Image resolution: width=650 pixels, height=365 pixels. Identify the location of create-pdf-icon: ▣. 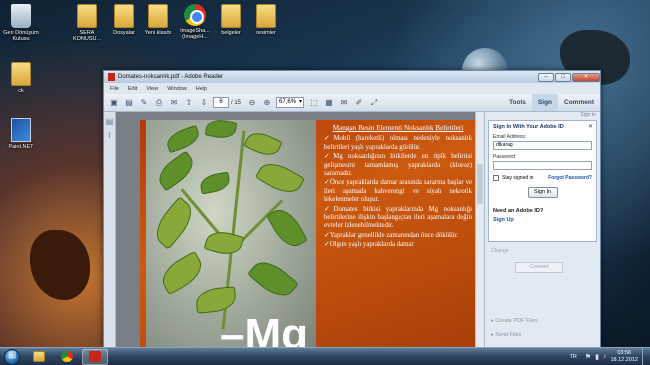
(114, 103).